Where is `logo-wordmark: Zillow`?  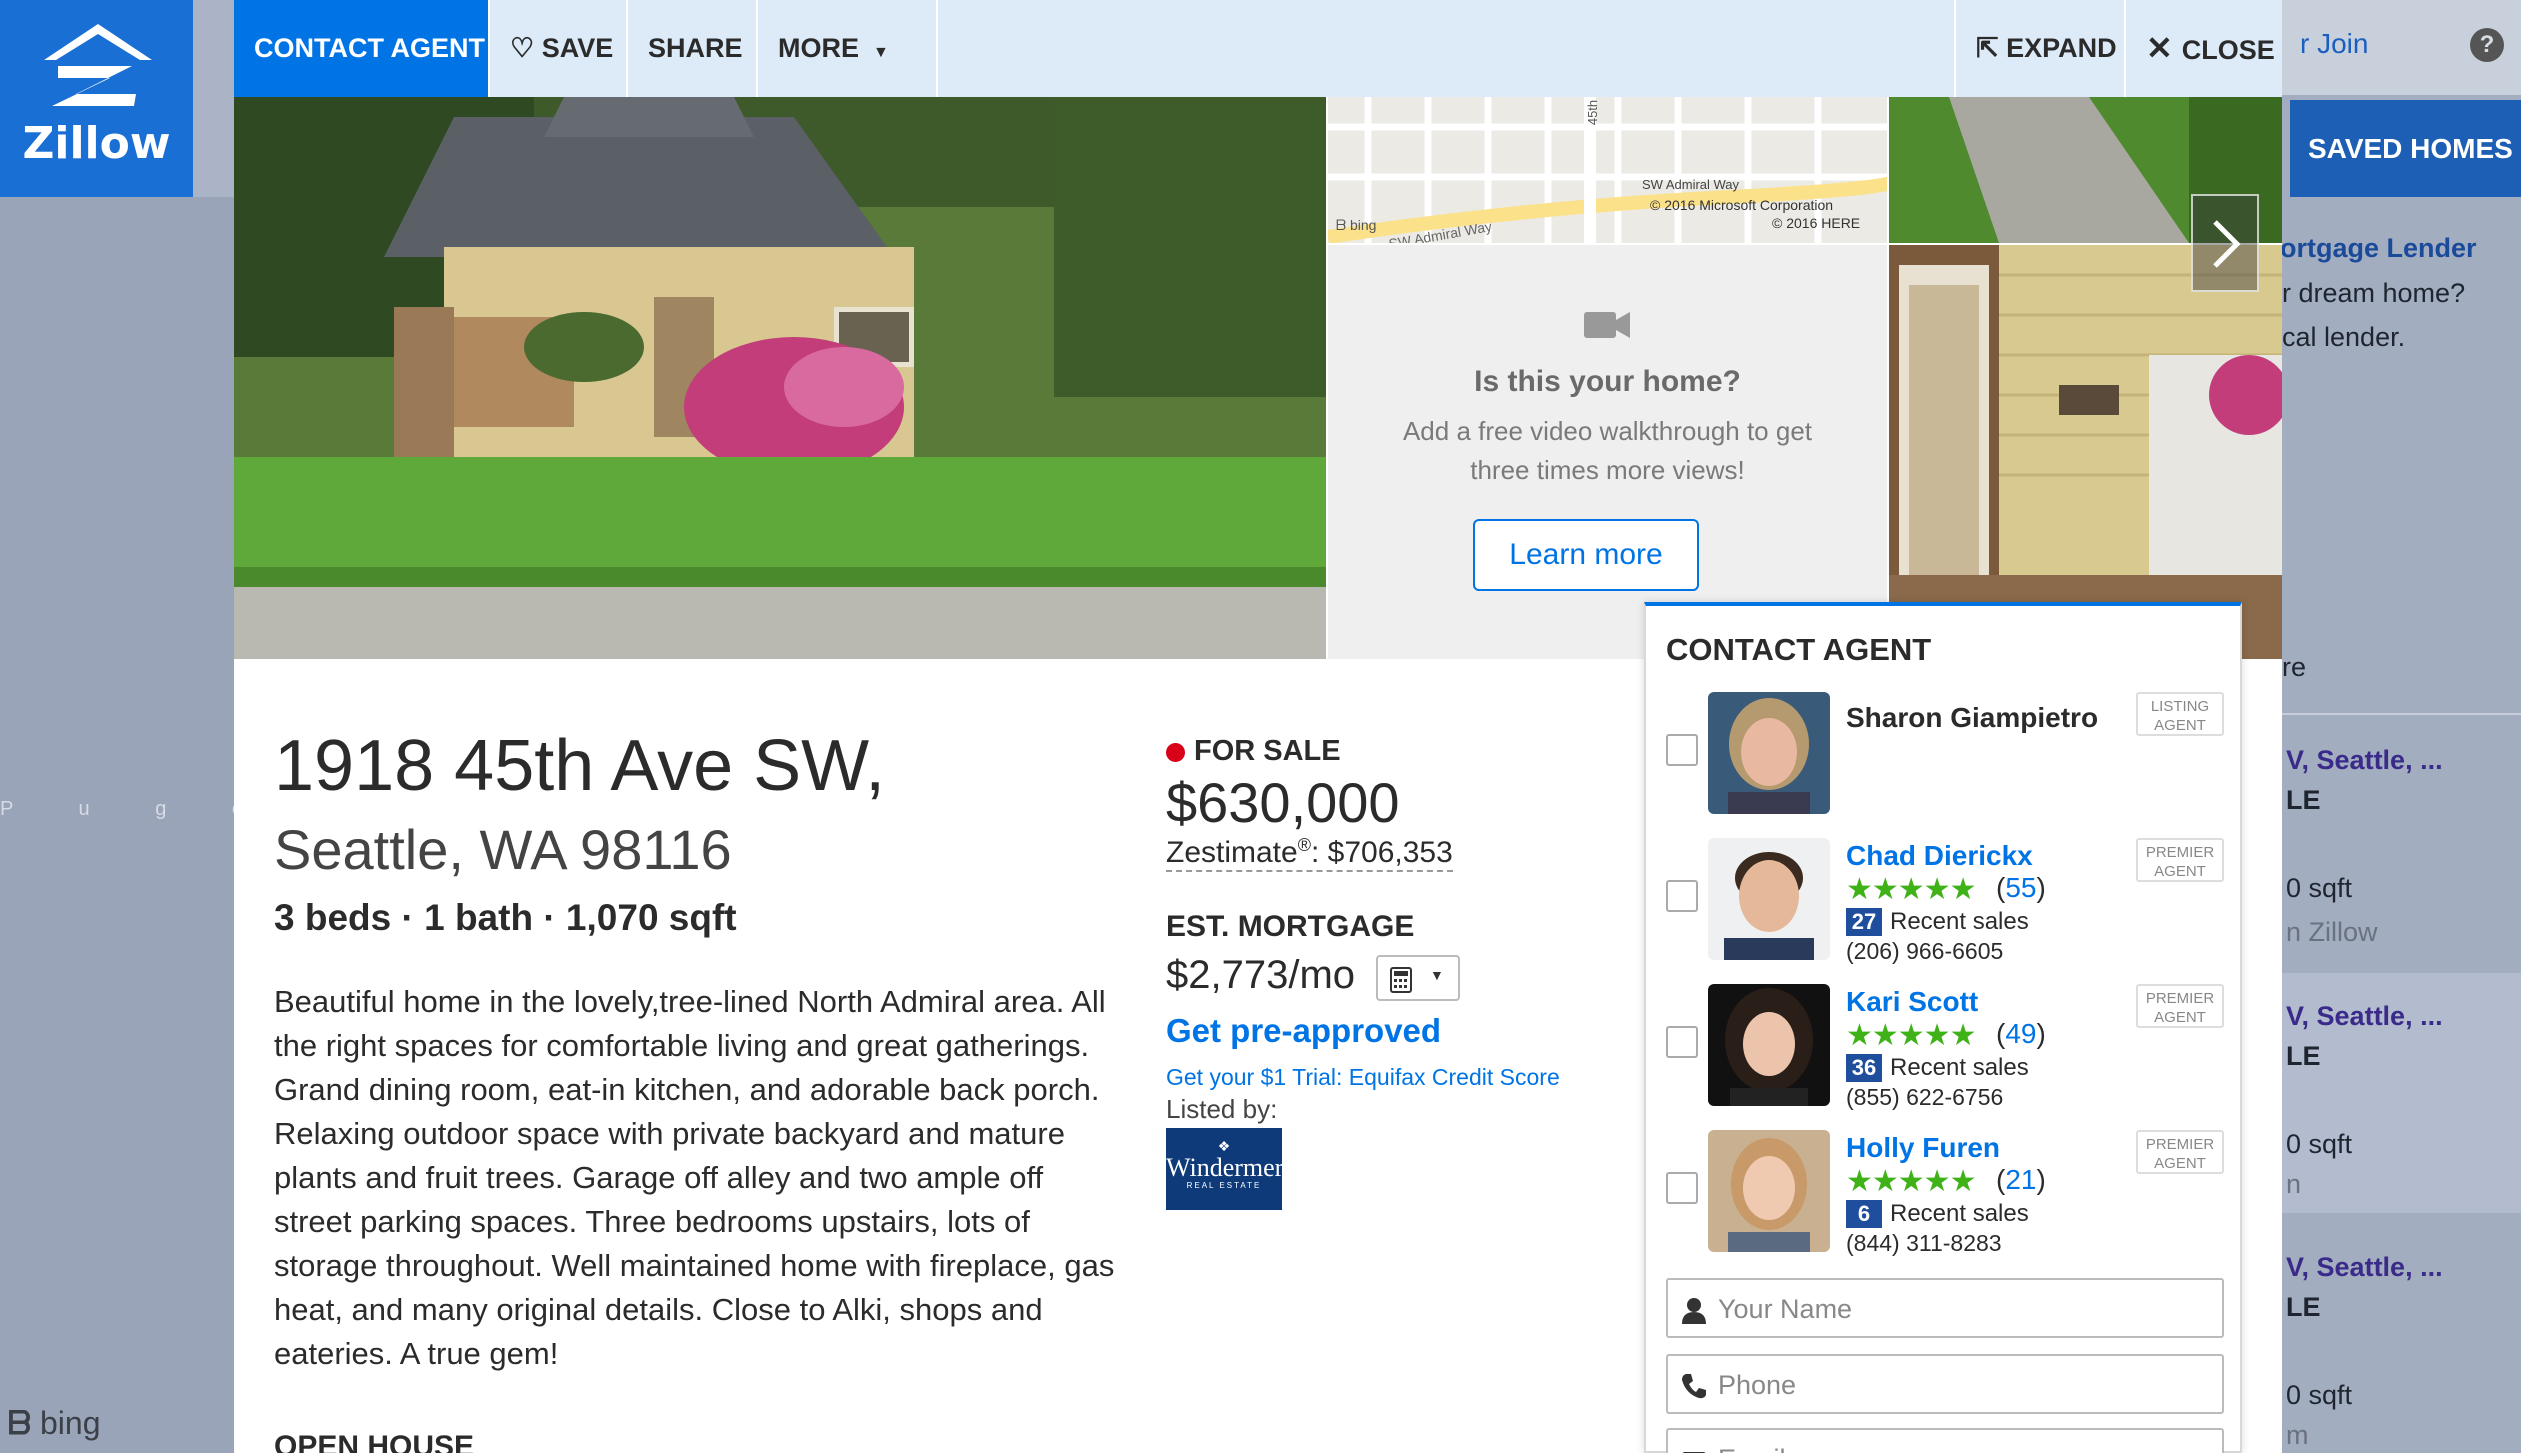 logo-wordmark: Zillow is located at coordinates (96, 143).